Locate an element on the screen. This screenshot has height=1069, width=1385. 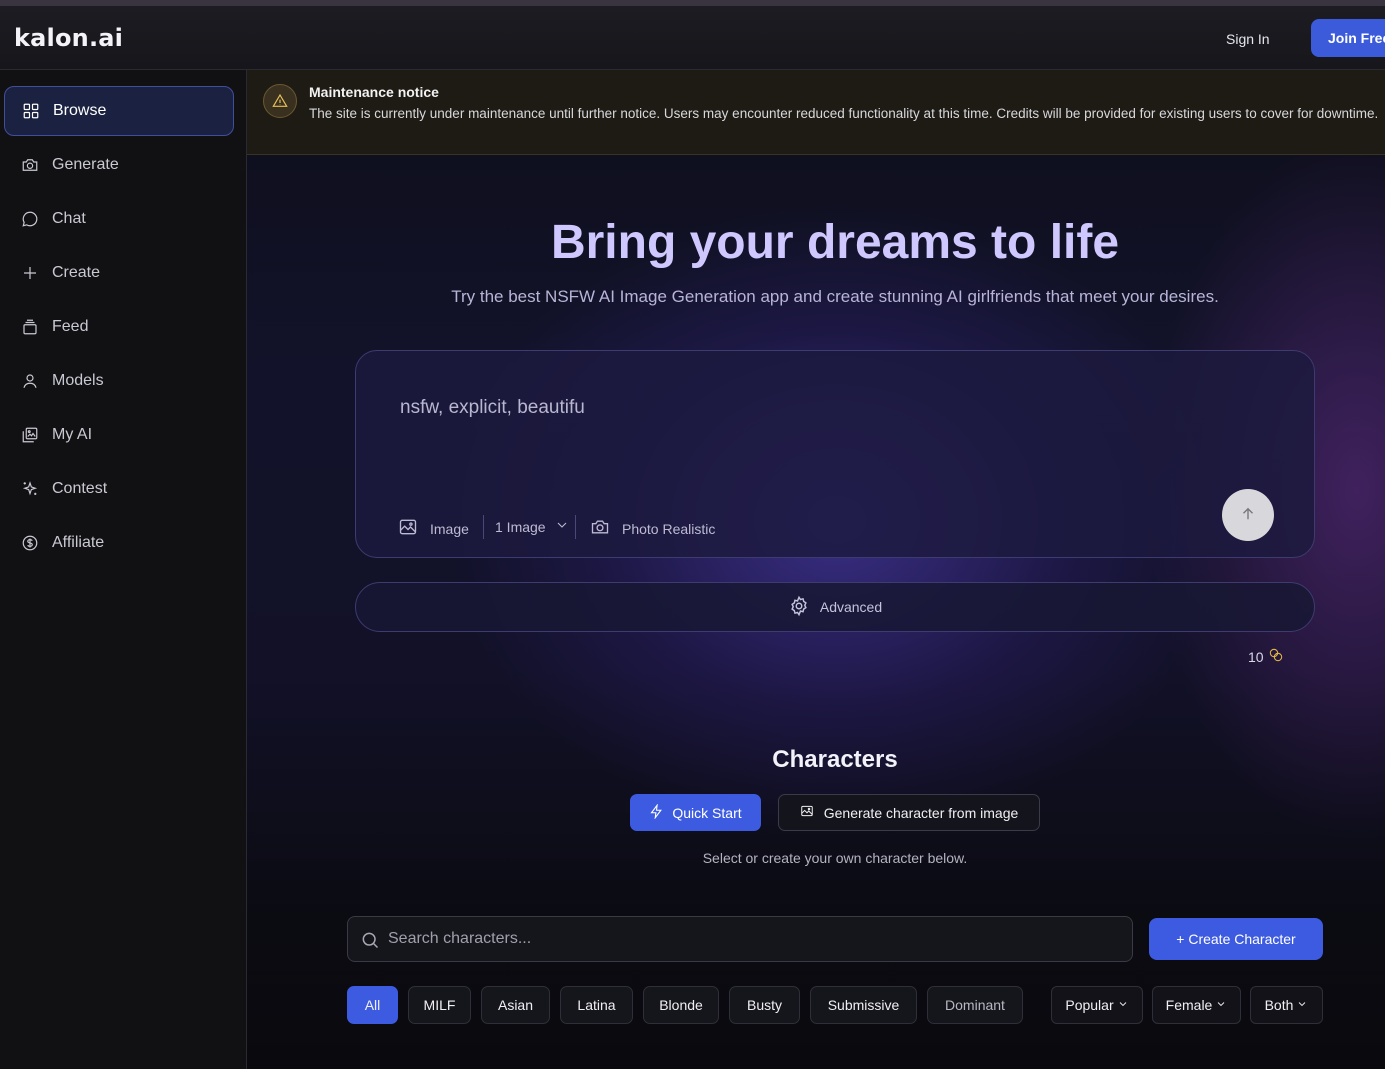
character-search is located at coordinates (740, 939).